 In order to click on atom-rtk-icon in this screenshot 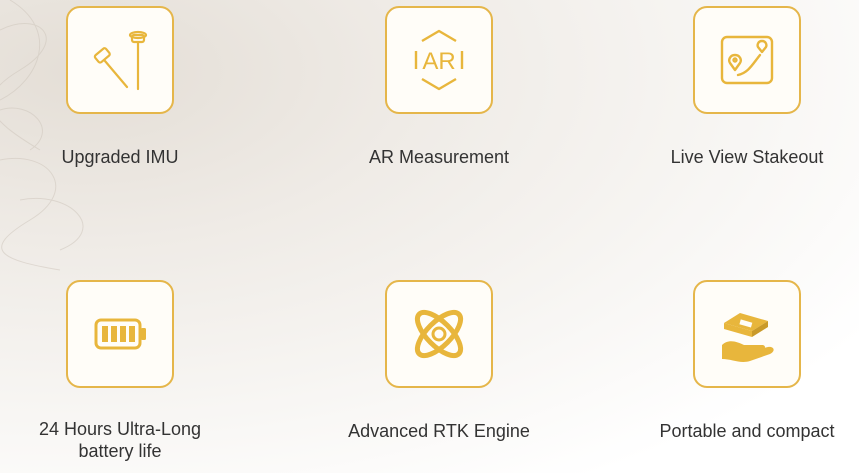, I will do `click(439, 334)`.